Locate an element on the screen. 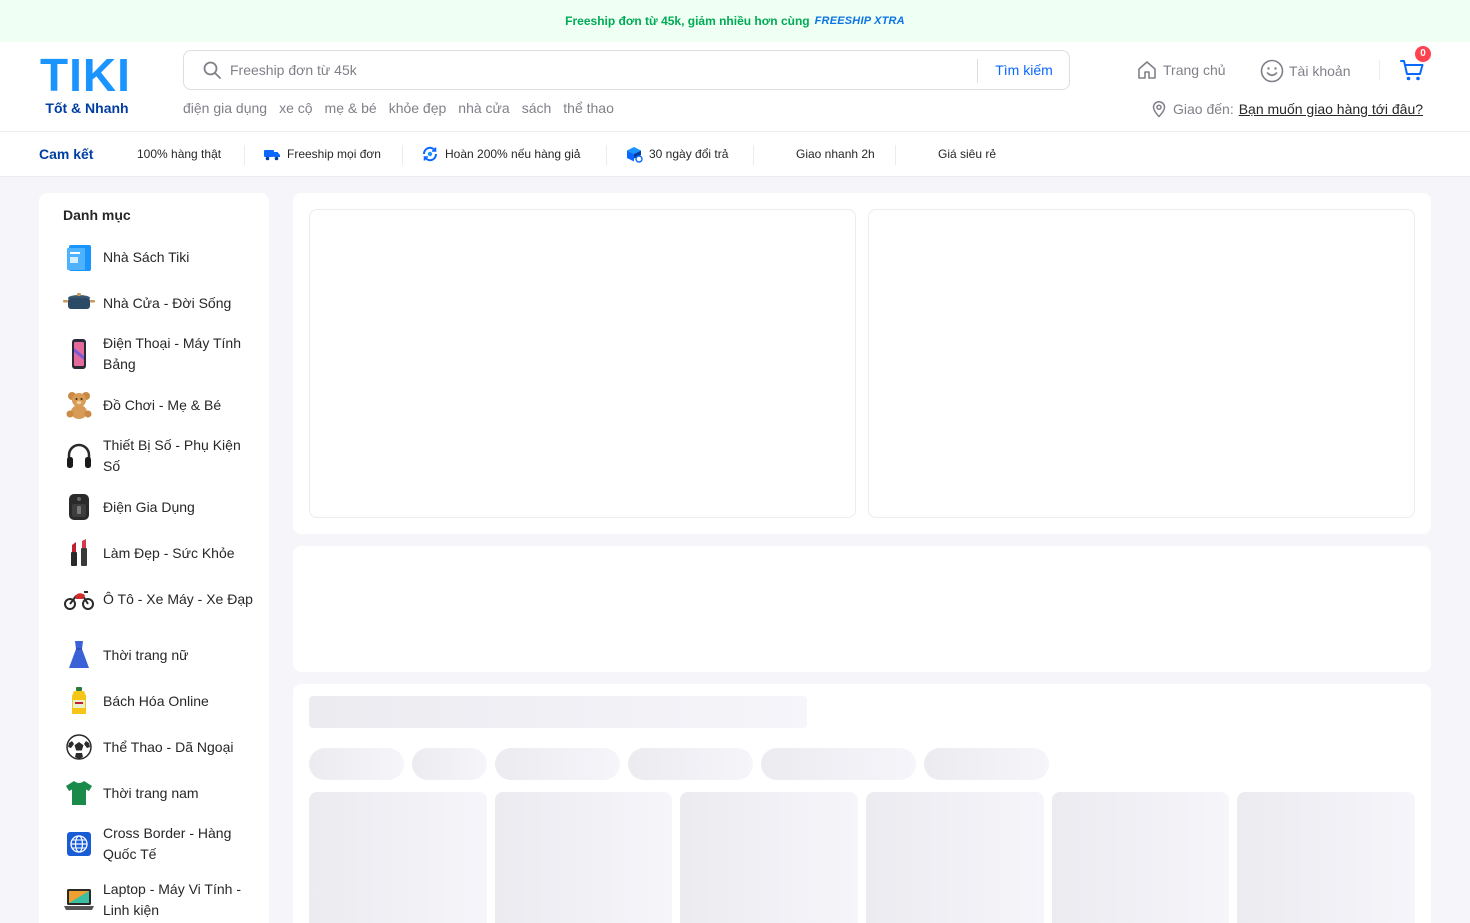  quick-link-me-be: mẹ & bé is located at coordinates (351, 108).